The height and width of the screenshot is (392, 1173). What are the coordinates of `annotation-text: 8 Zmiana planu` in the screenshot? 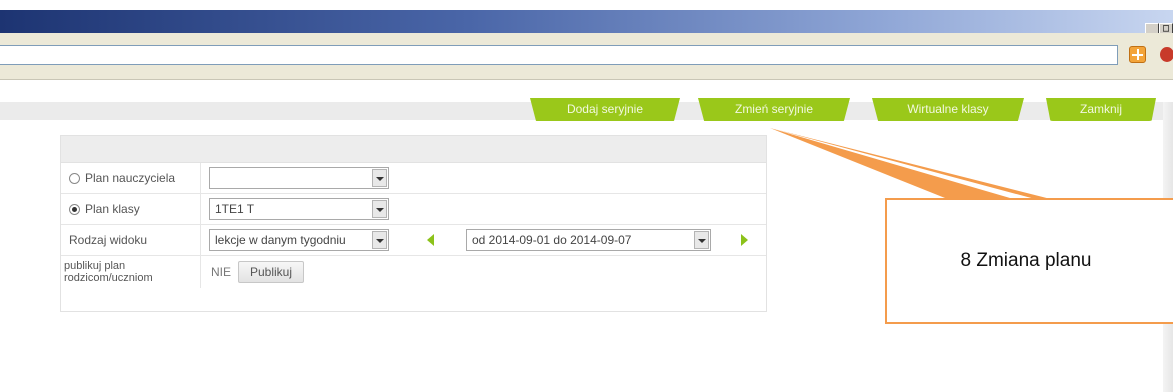 It's located at (1026, 260).